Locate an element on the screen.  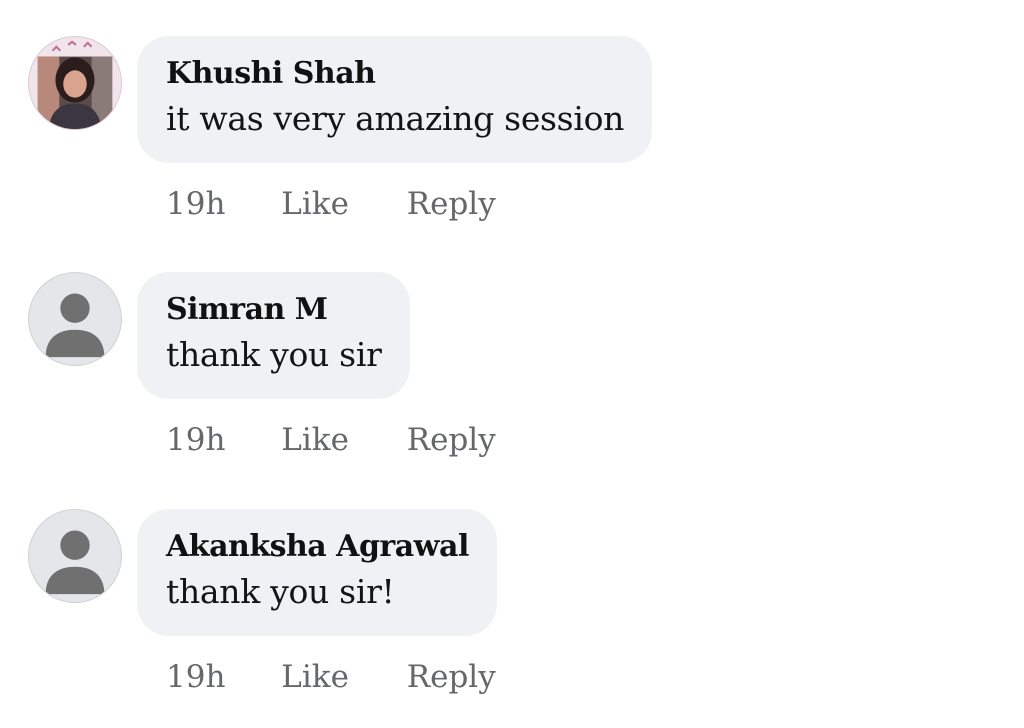
comment-author: Khushi Shah is located at coordinates (395, 74).